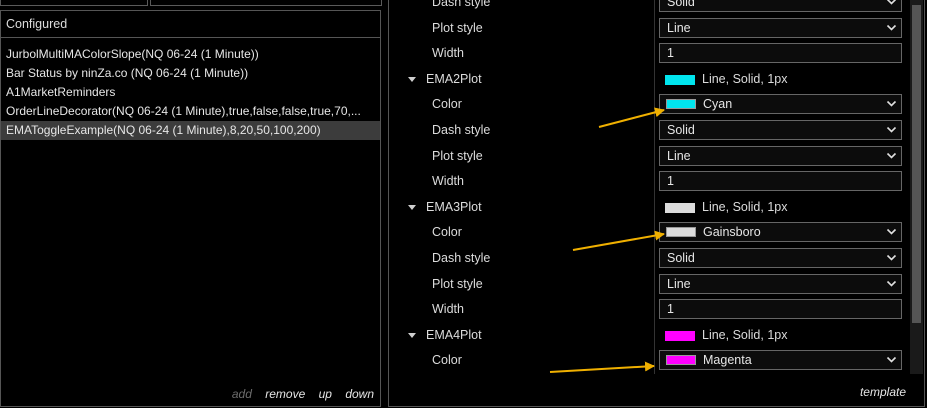 This screenshot has height=408, width=927. What do you see at coordinates (780, 360) in the screenshot?
I see `color-picker: Magenta` at bounding box center [780, 360].